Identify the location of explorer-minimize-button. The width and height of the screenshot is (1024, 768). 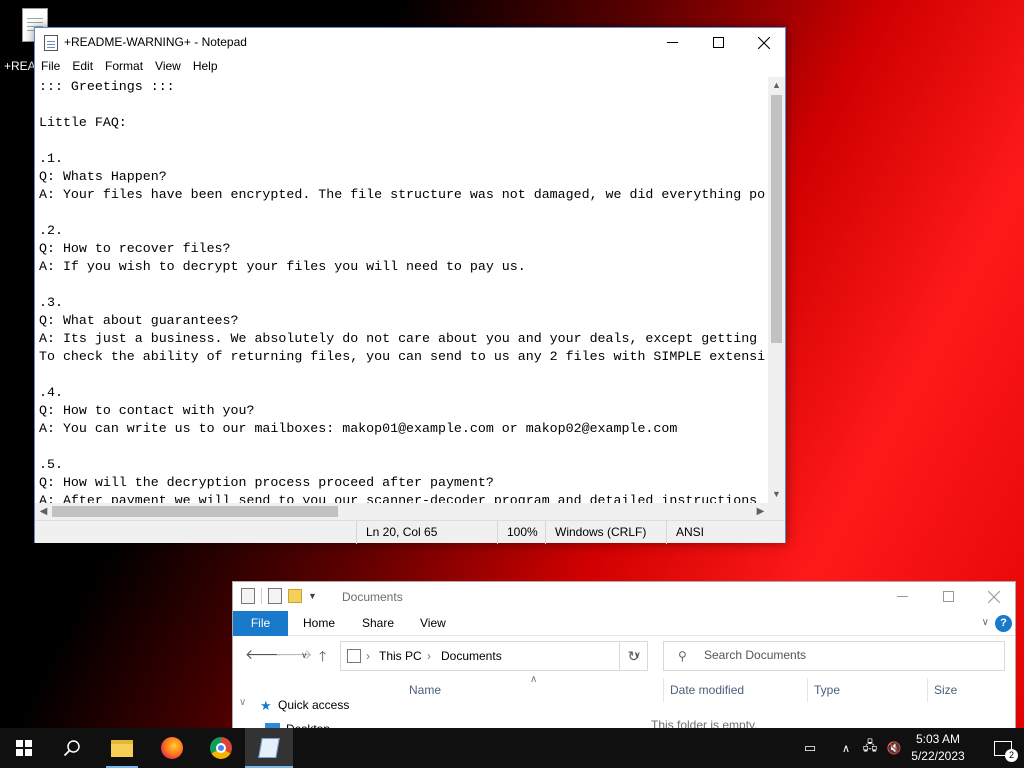
(902, 596).